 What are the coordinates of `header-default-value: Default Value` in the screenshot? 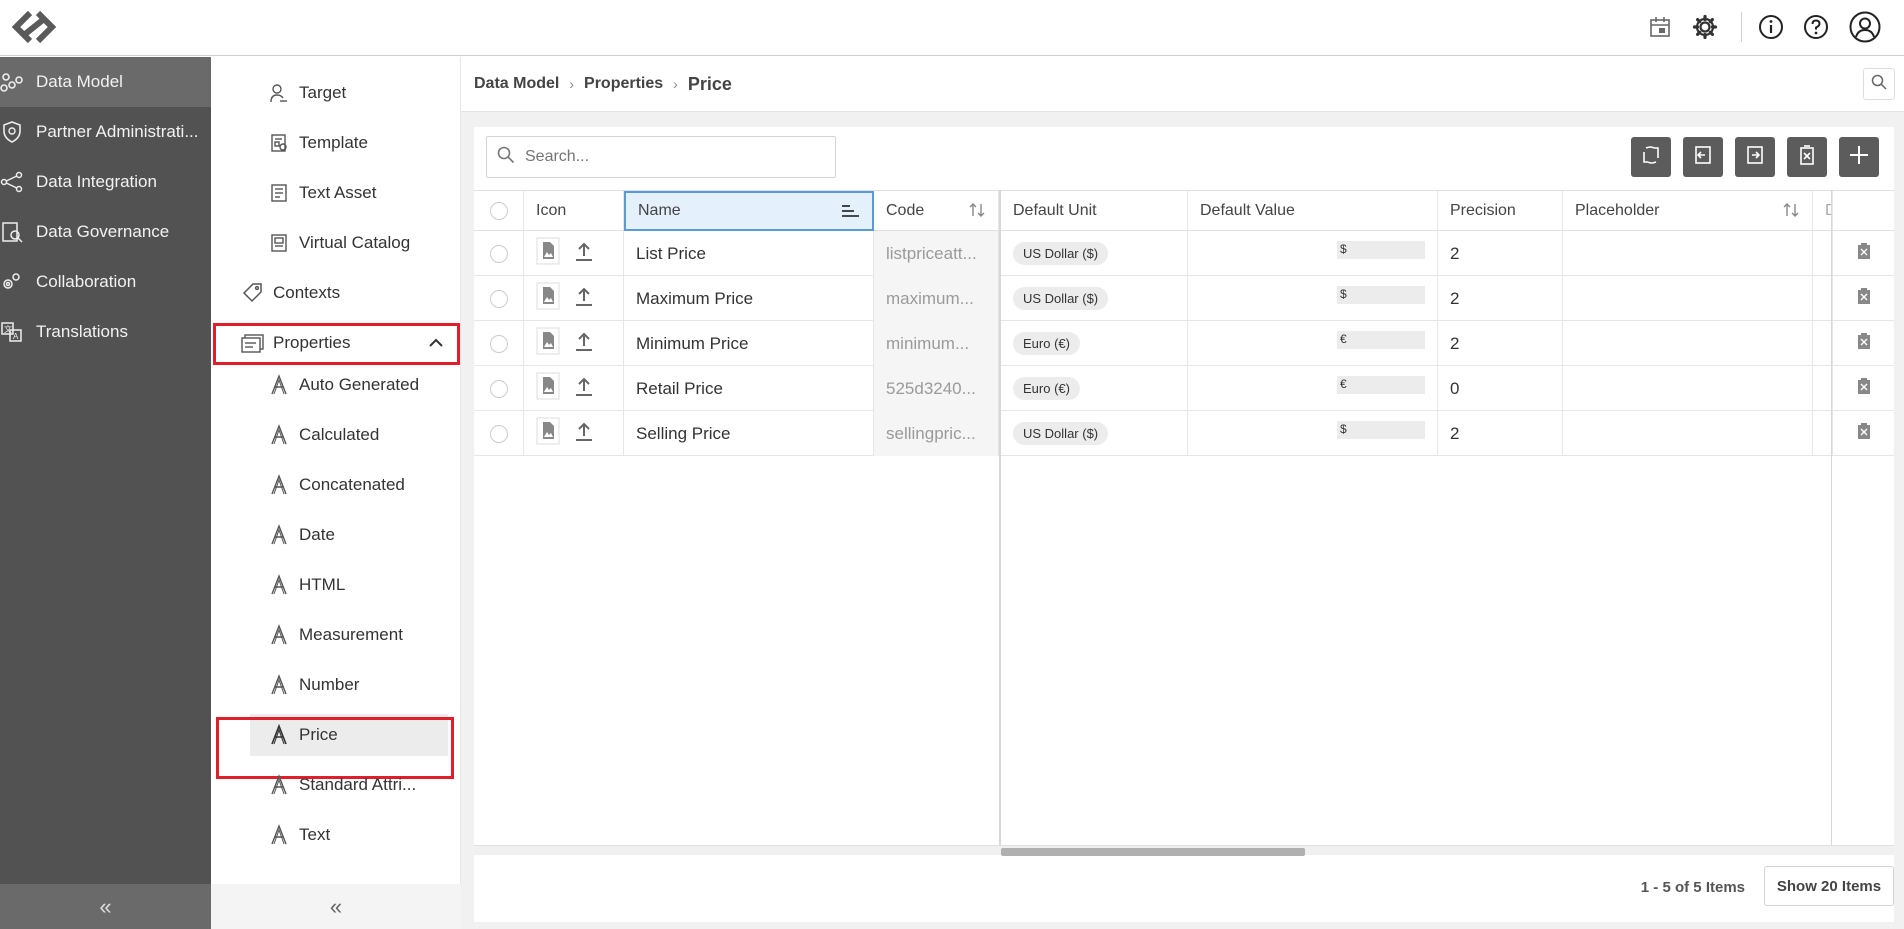 It's located at (1313, 211).